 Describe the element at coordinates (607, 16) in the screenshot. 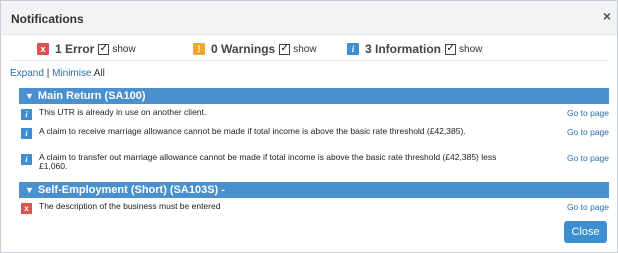

I see `close-icon: ×` at that location.